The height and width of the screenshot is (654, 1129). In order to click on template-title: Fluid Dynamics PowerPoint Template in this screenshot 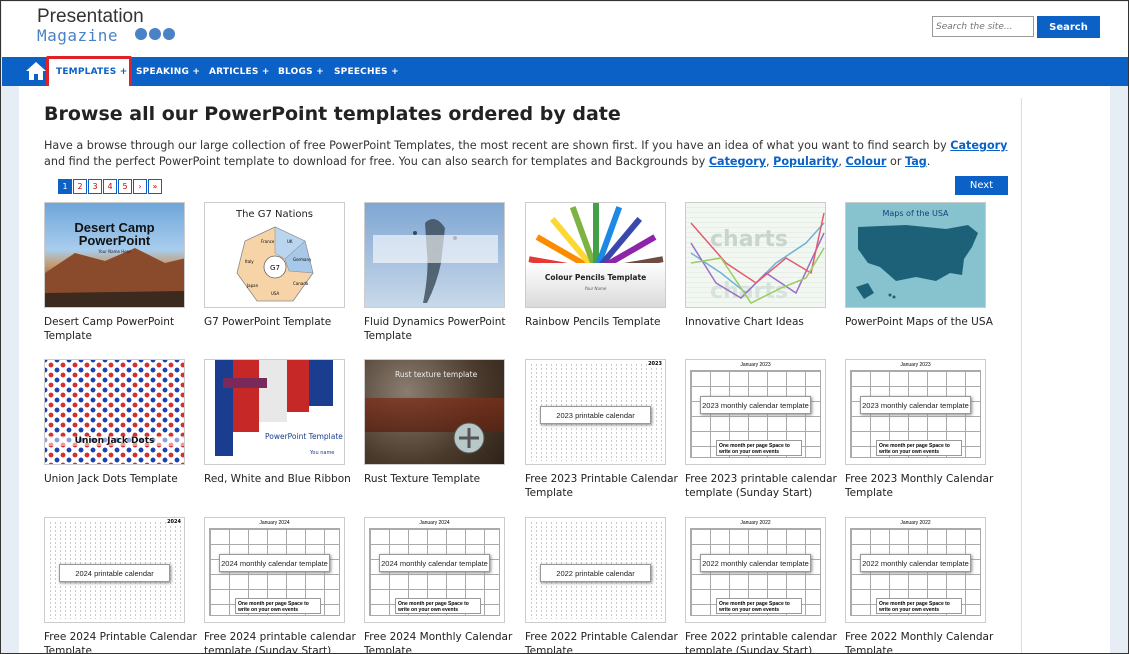, I will do `click(444, 329)`.